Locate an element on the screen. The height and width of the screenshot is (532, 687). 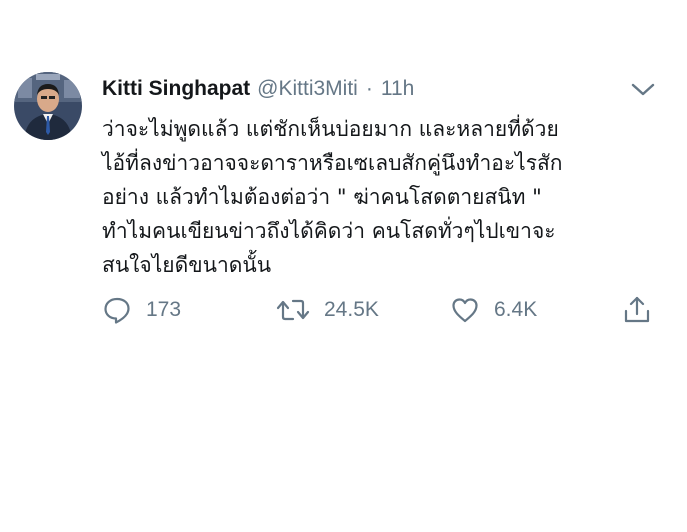
share-upload-icon is located at coordinates (637, 310).